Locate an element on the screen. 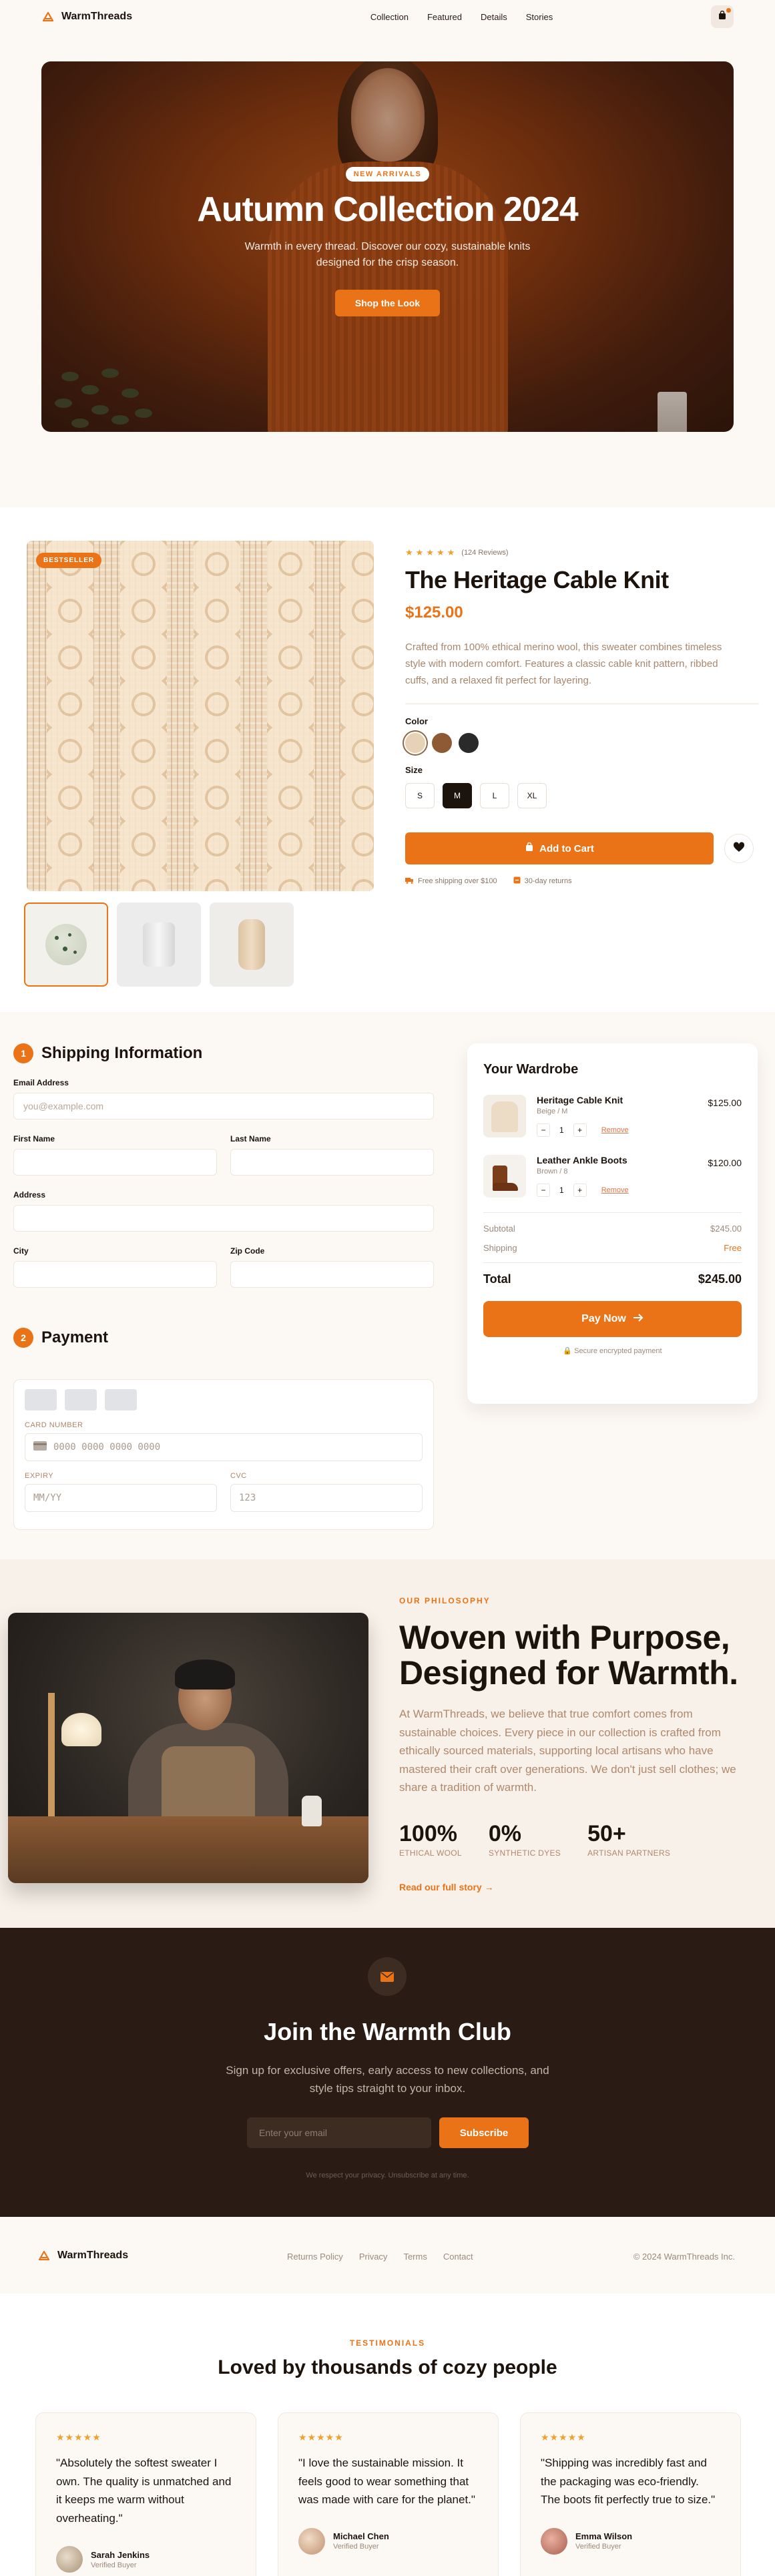  perk-returns-text: 30-day returns is located at coordinates (548, 881).